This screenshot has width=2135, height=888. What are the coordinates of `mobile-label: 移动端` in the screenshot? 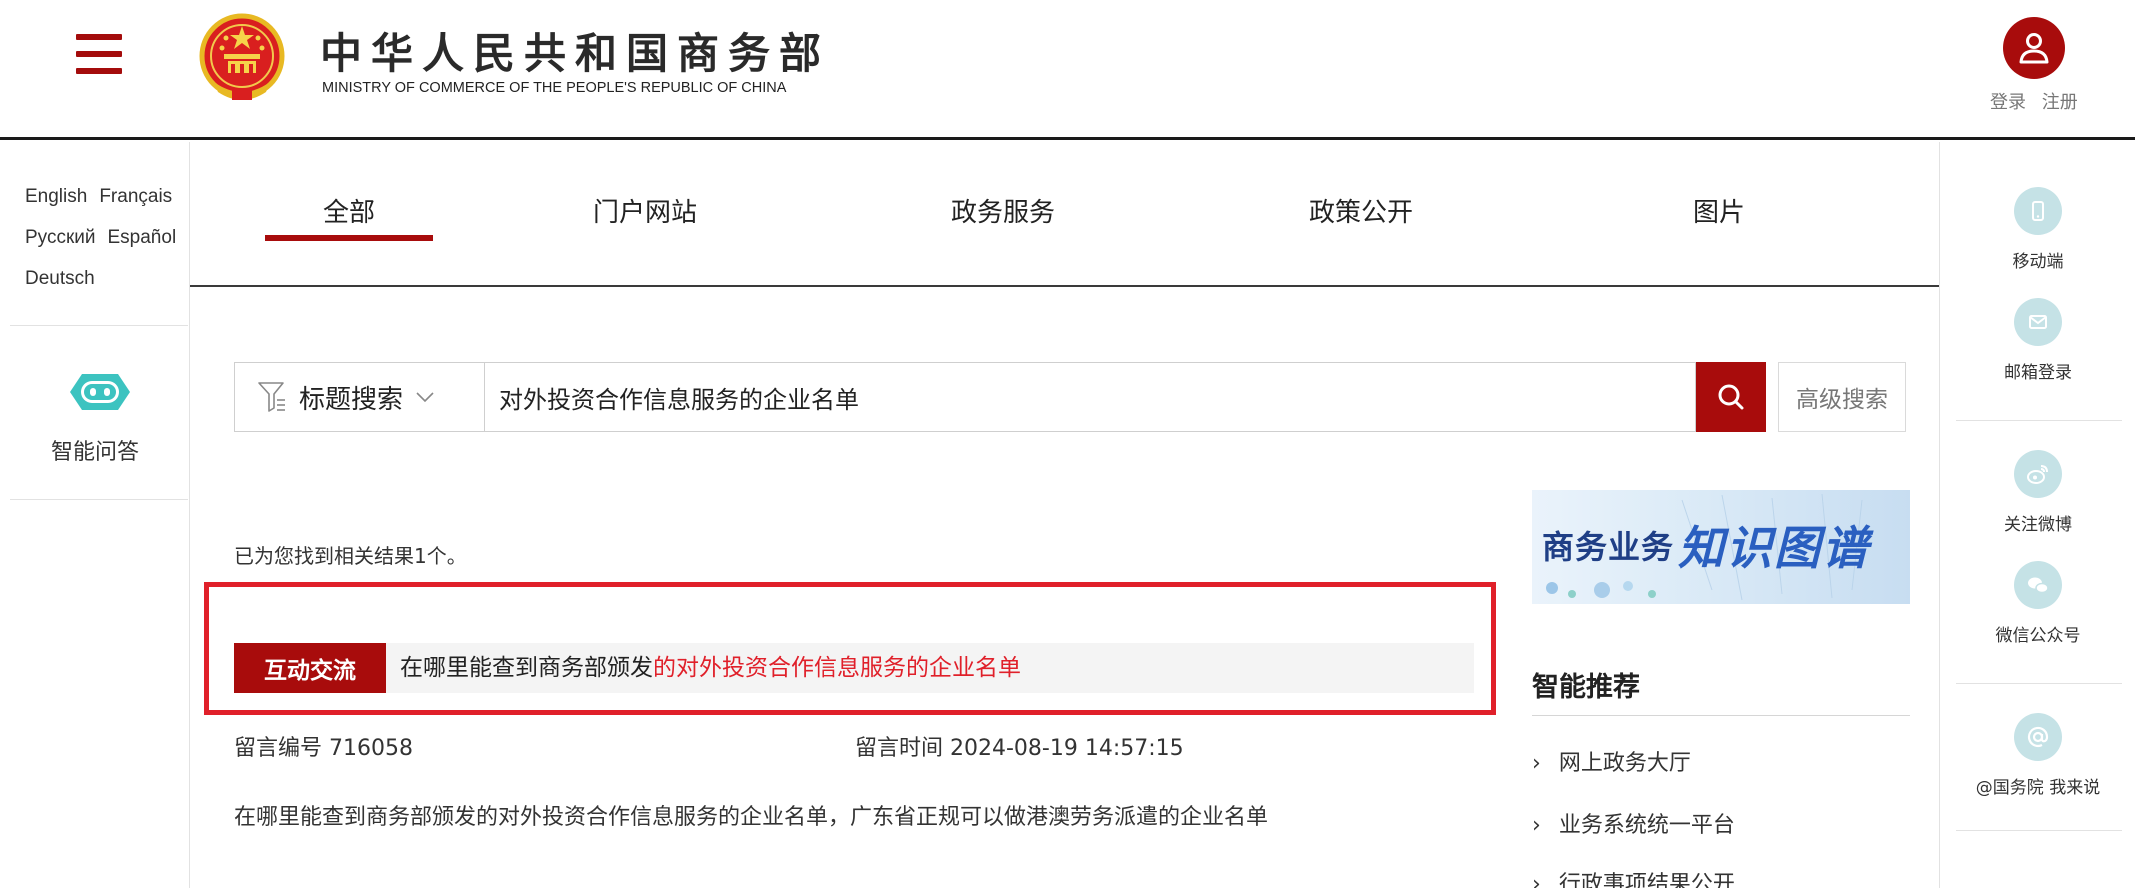 It's located at (2038, 262).